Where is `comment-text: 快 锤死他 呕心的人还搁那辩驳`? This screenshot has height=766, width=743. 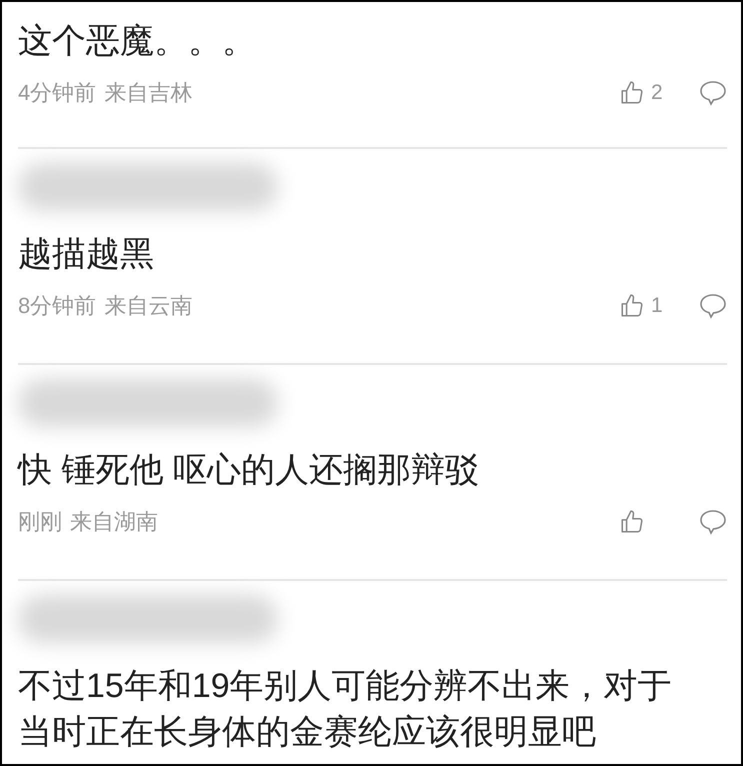
comment-text: 快 锤死他 呕心的人还搁那辩驳 is located at coordinates (249, 470).